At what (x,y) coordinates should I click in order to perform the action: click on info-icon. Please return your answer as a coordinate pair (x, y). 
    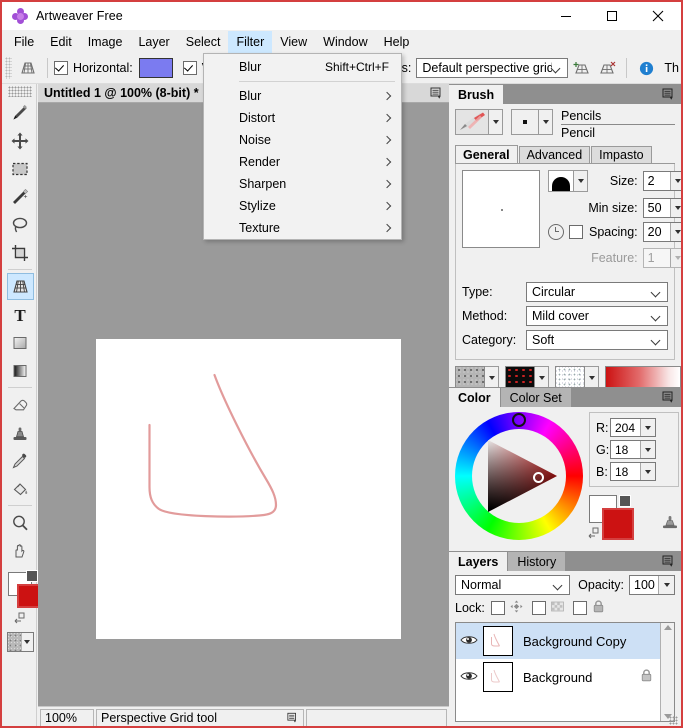
    Looking at the image, I should click on (646, 68).